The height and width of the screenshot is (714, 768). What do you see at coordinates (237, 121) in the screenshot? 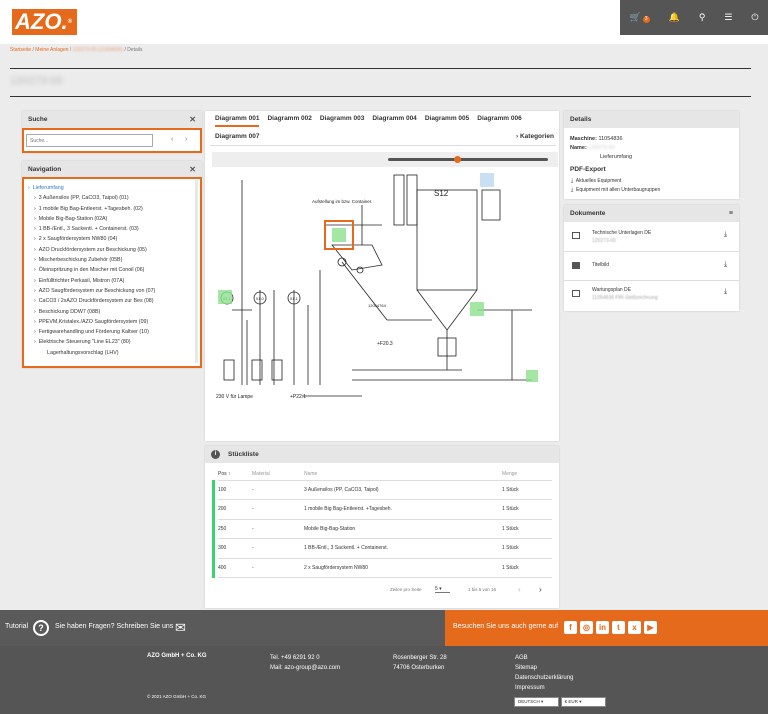
I see `tab-diagram-001: Diagramm 001` at bounding box center [237, 121].